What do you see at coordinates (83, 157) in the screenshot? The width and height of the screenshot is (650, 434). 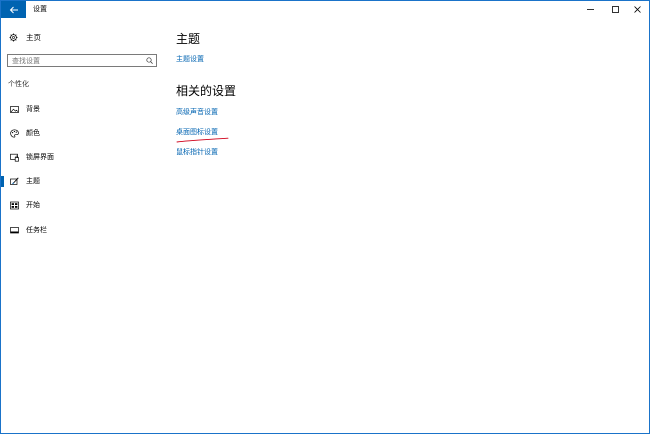 I see `sidebar-item-lock-screen: 锁屏界面` at bounding box center [83, 157].